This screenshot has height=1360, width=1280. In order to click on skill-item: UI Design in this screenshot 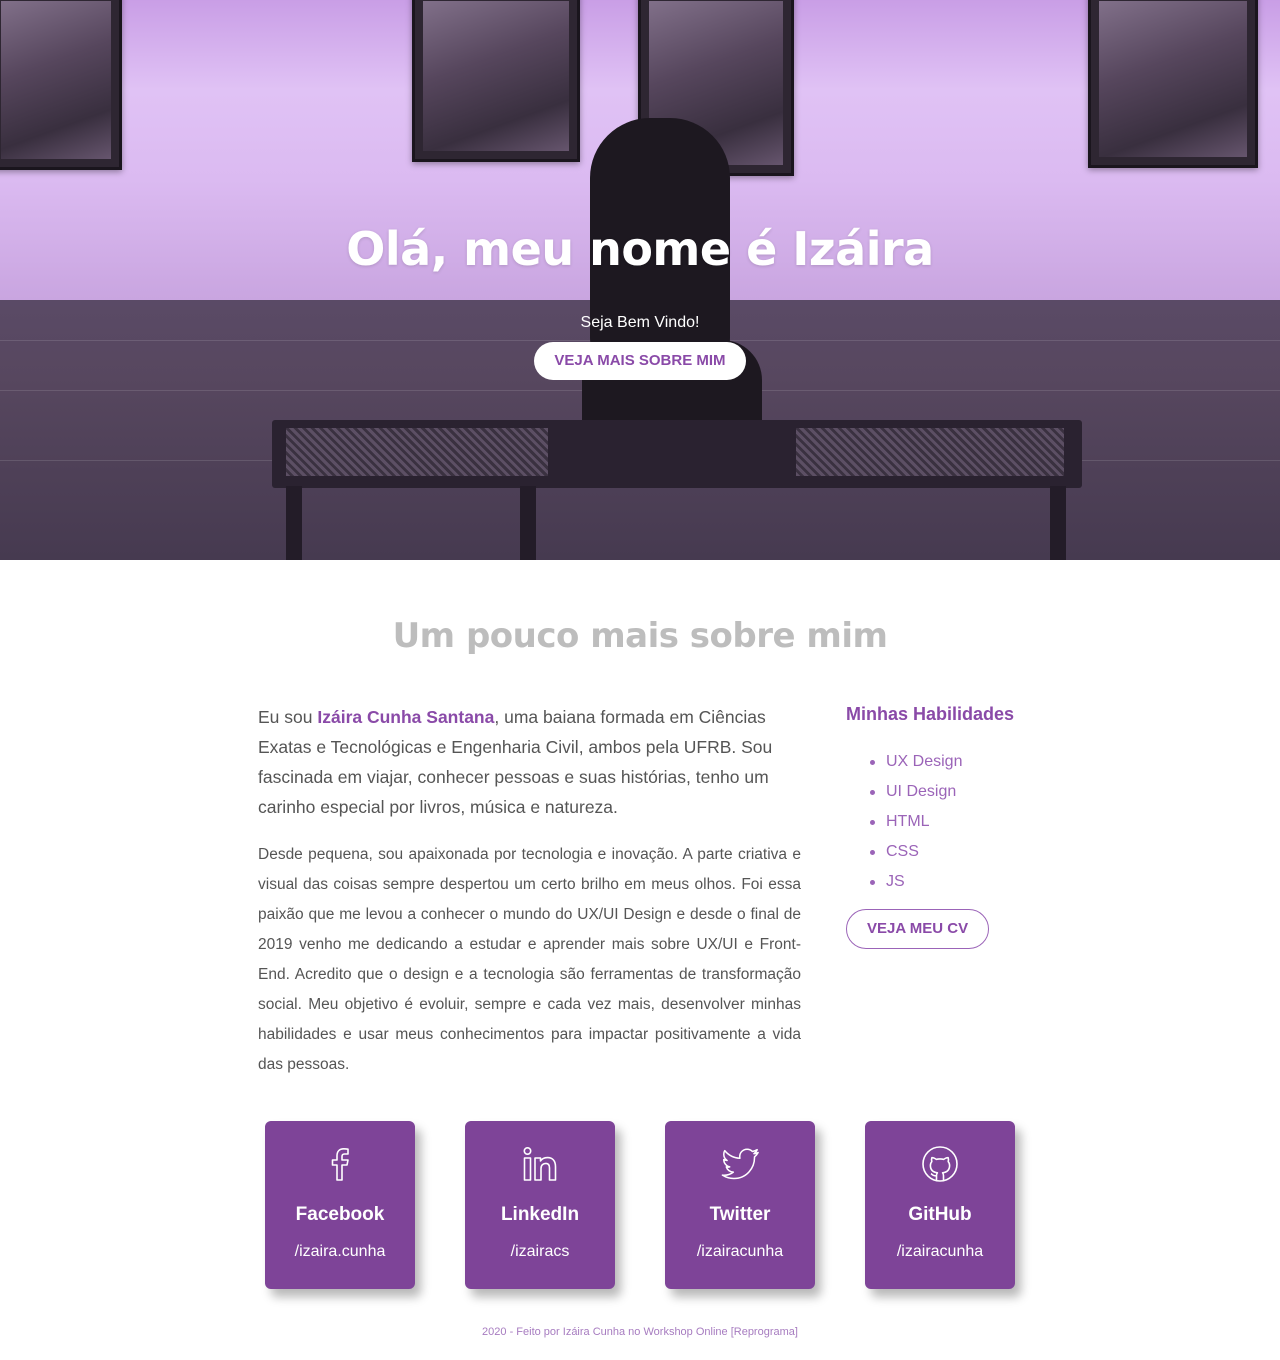, I will do `click(946, 792)`.